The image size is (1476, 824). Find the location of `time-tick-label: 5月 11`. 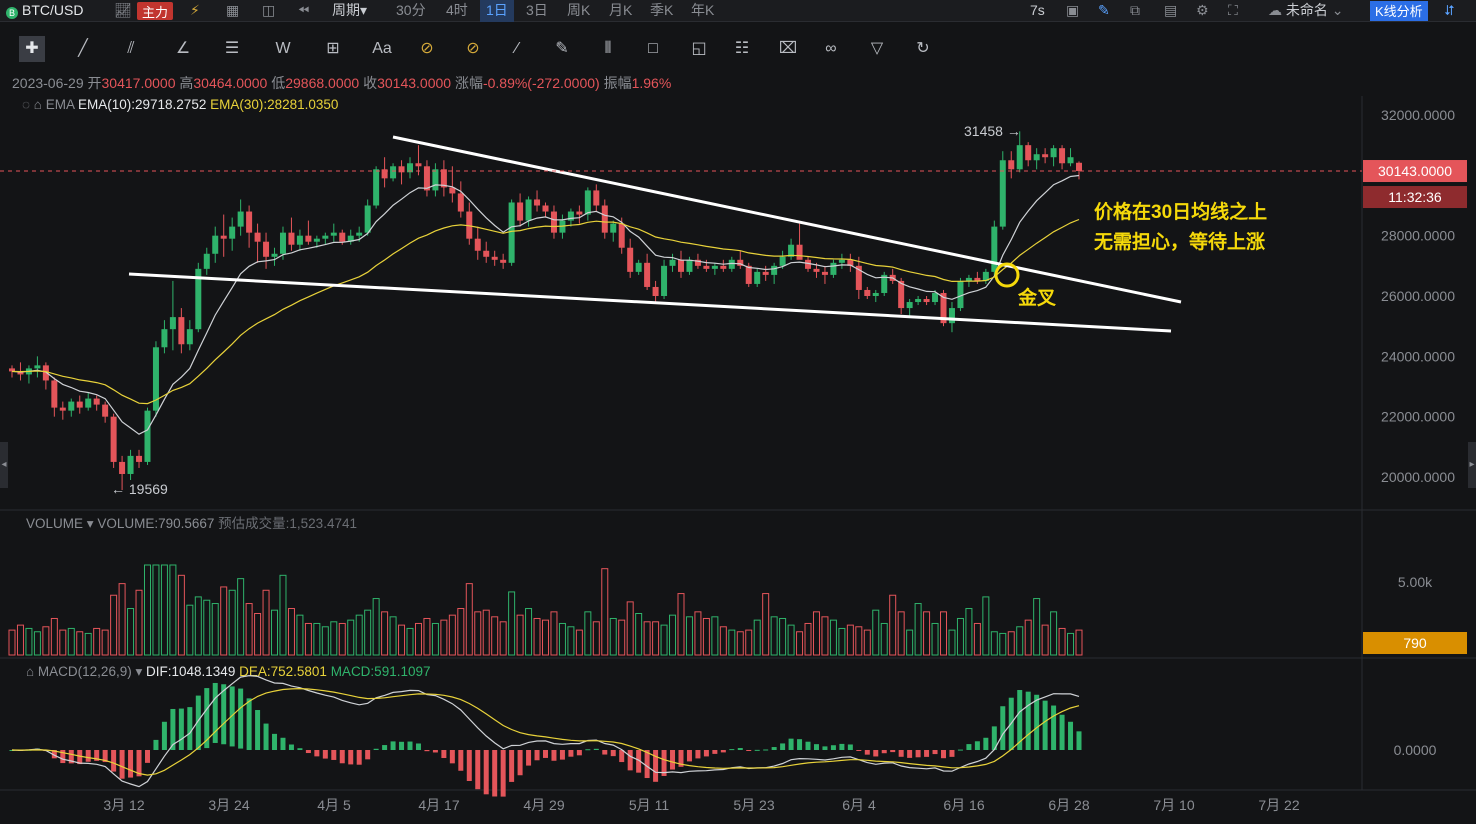

time-tick-label: 5月 11 is located at coordinates (649, 805).